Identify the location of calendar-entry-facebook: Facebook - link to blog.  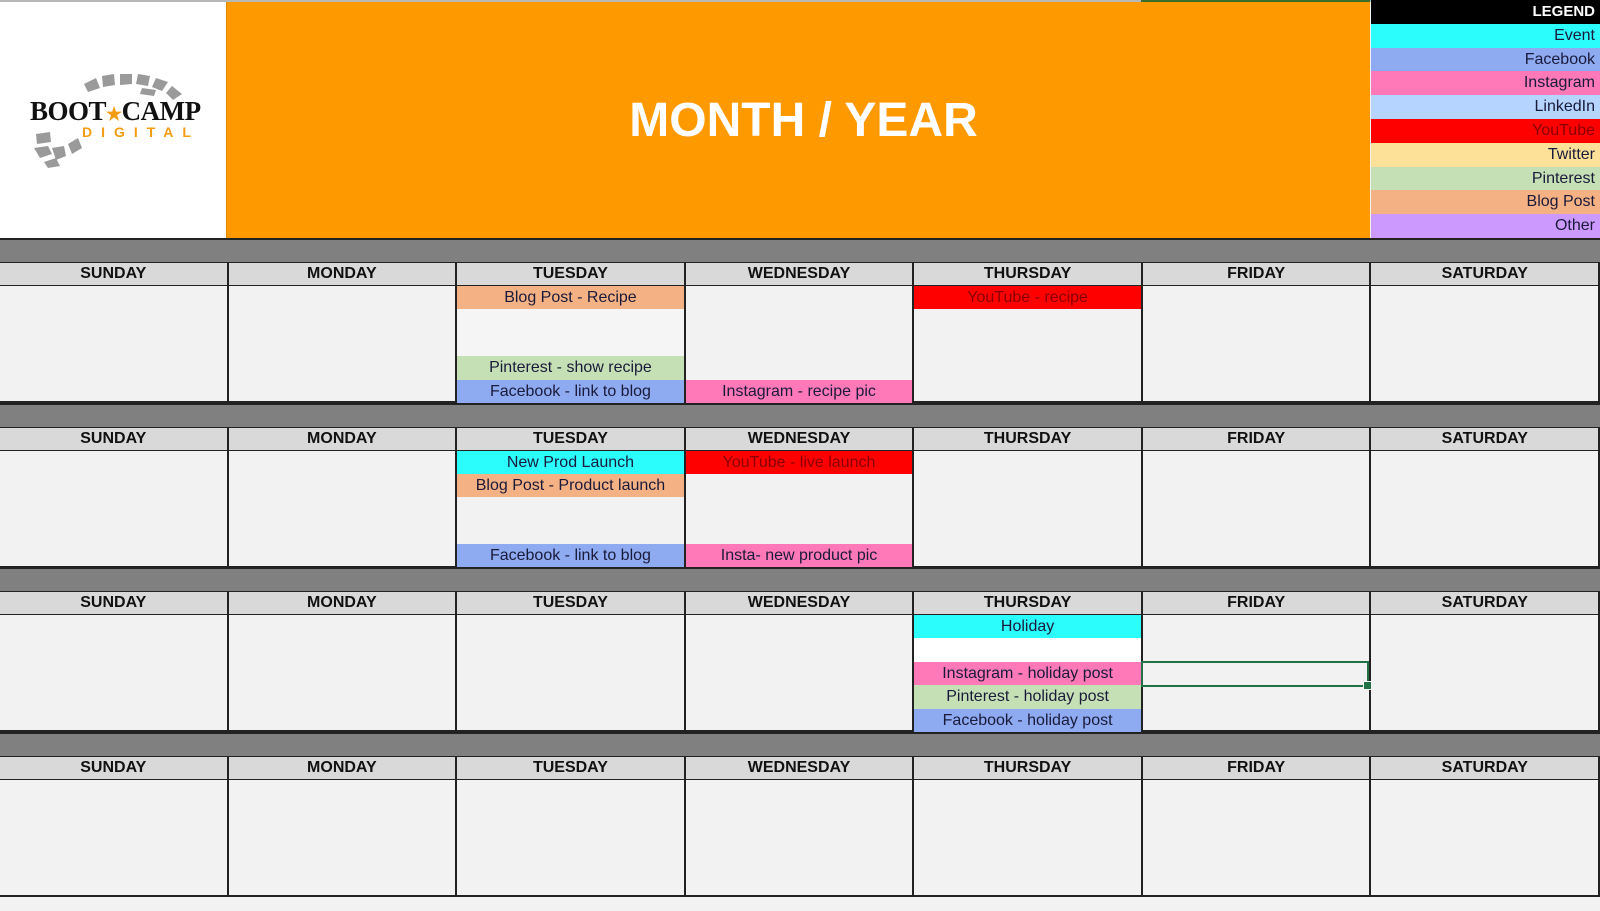
(570, 391).